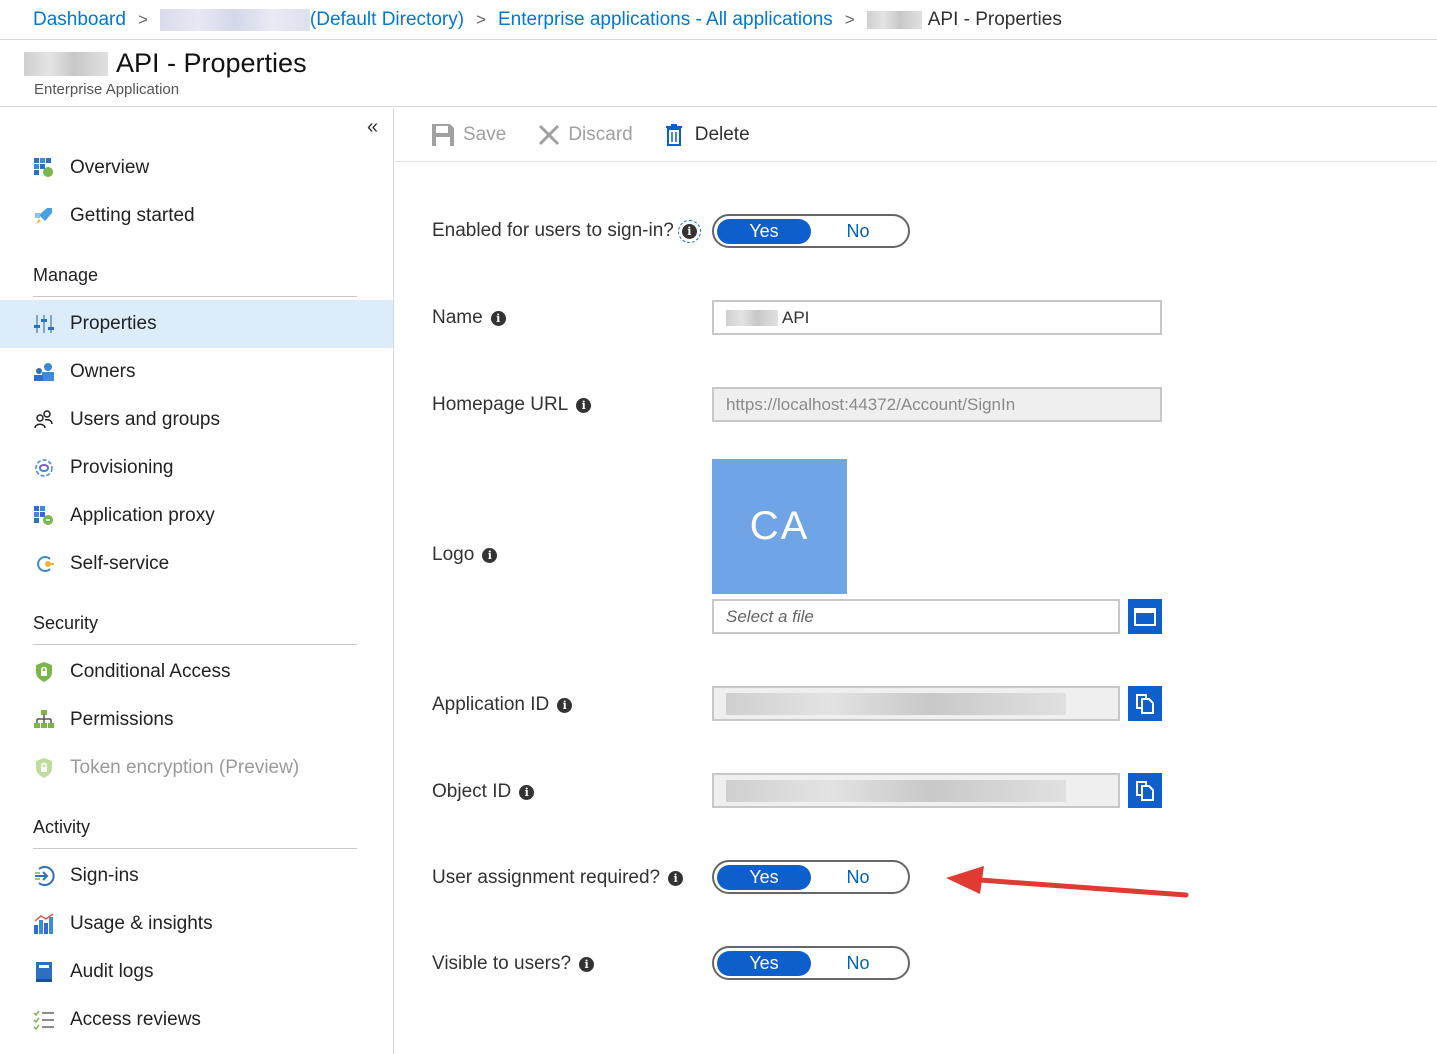  I want to click on object-id-text: Object ID, so click(472, 791).